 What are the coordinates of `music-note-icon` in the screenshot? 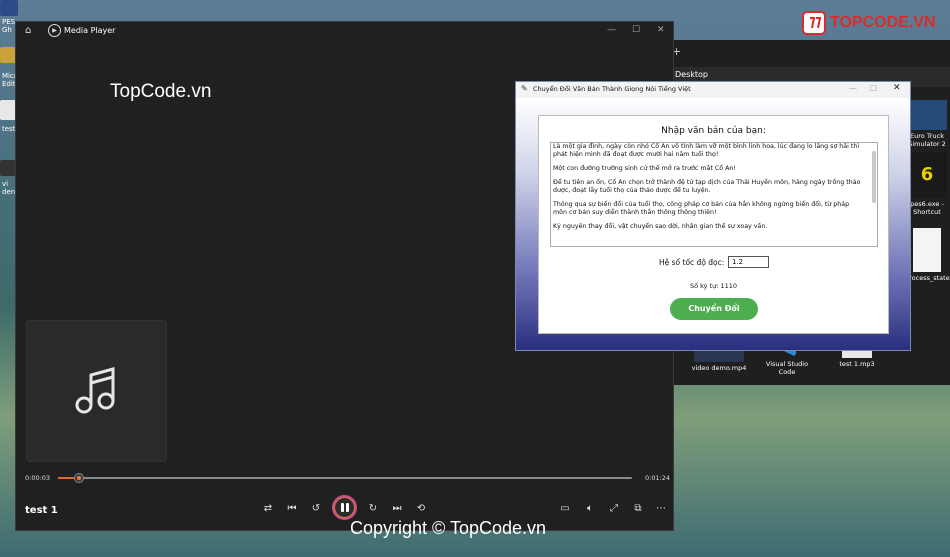 It's located at (95, 390).